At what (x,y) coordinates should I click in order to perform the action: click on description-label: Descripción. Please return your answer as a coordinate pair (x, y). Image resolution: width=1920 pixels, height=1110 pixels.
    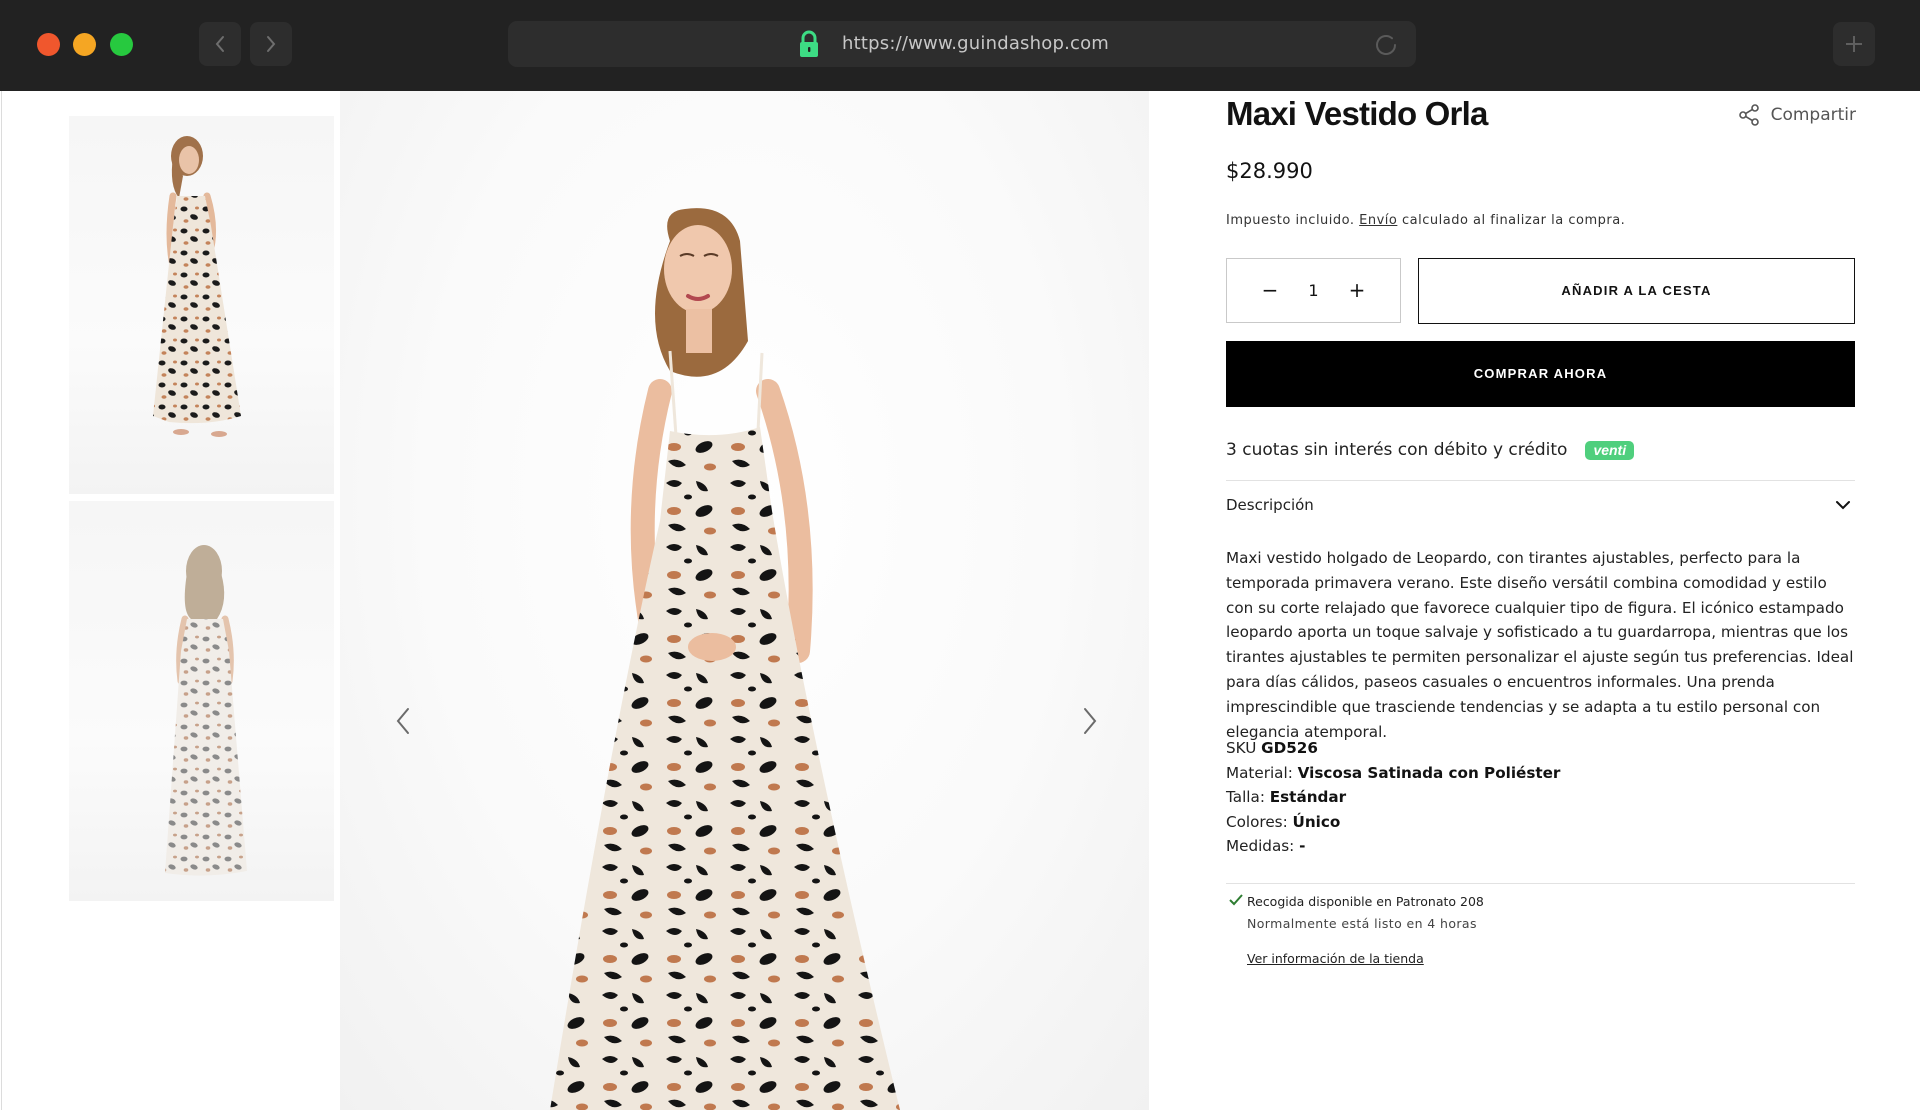
    Looking at the image, I should click on (1270, 505).